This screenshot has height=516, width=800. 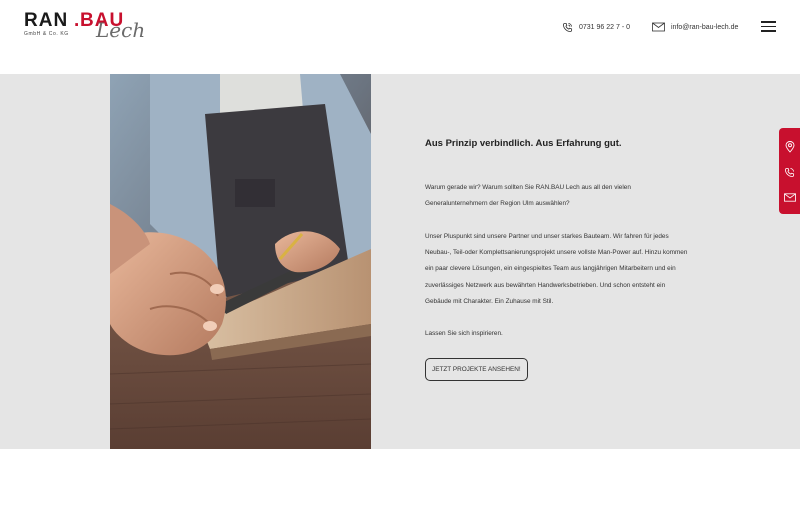 I want to click on header-email-link: info@ran-bau-lech.de, so click(x=695, y=27).